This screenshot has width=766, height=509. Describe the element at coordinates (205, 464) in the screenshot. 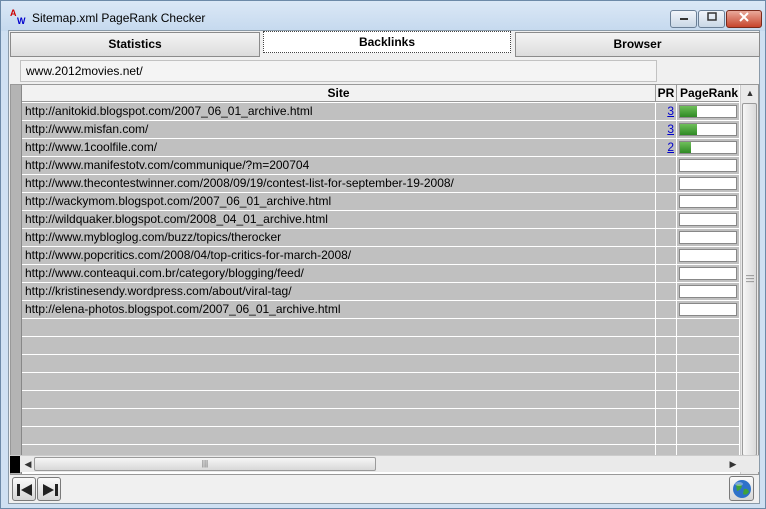

I see `horizontal-scroll-thumb: |||` at that location.